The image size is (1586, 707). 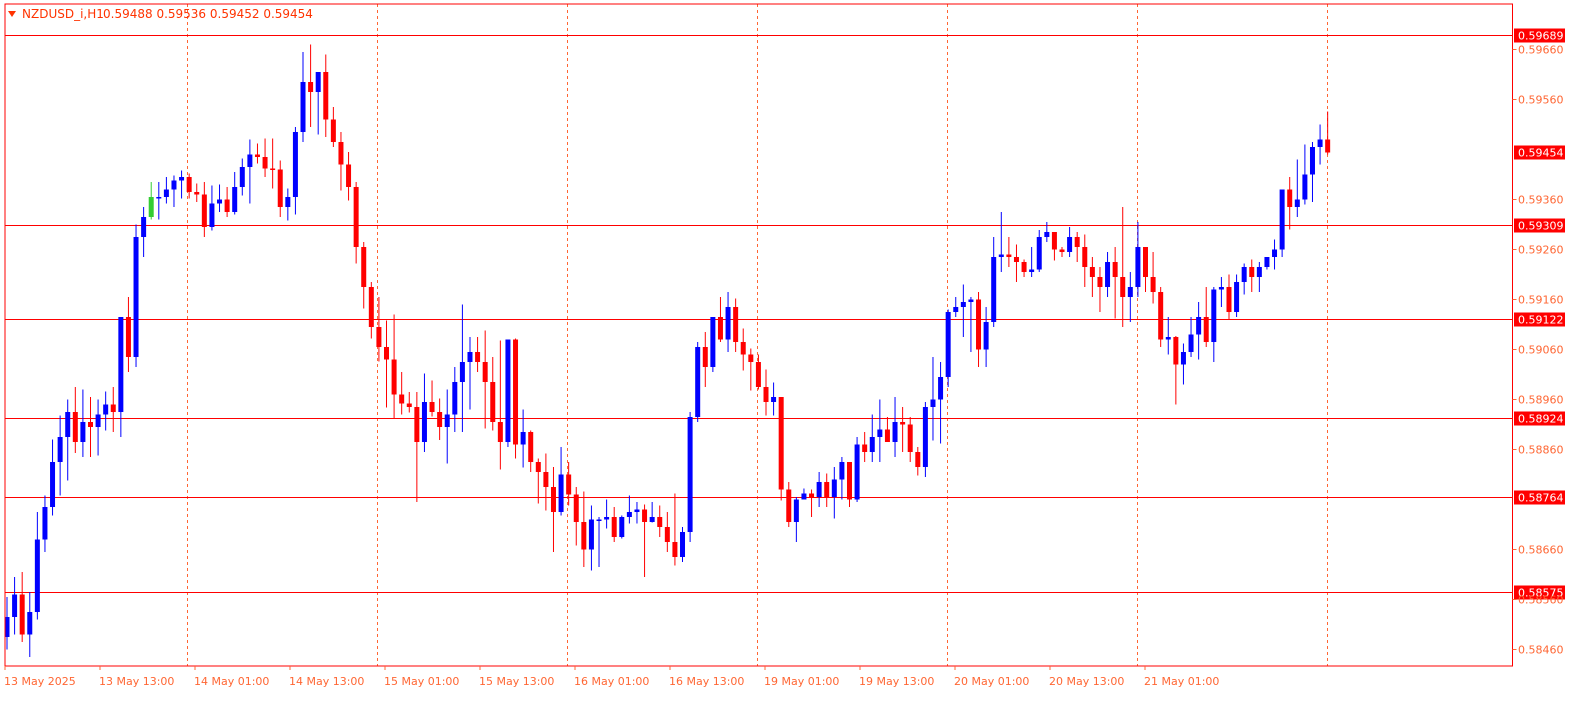 I want to click on y-tick-label: 0.59660, so click(x=1541, y=50).